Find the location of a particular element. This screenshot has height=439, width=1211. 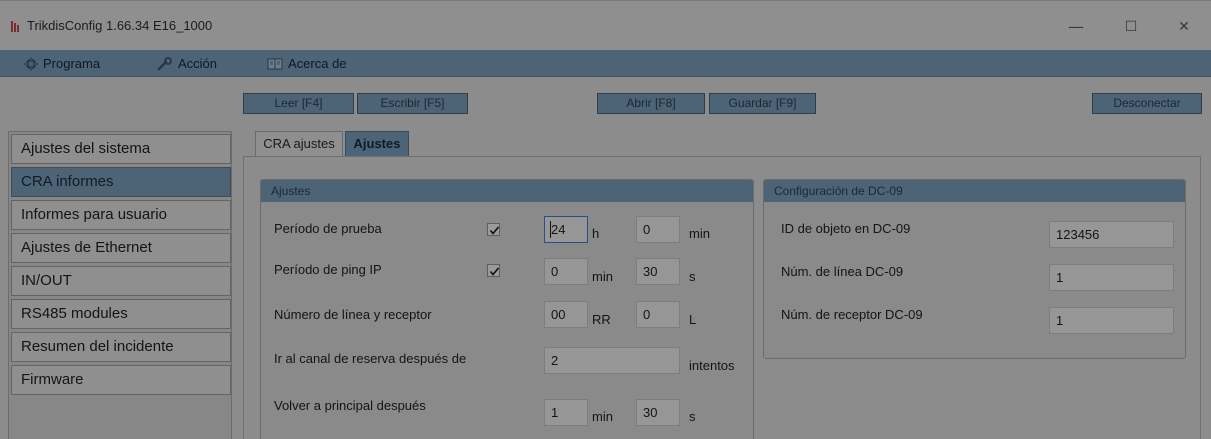

return-primary-minutes-input: 1 is located at coordinates (566, 412).